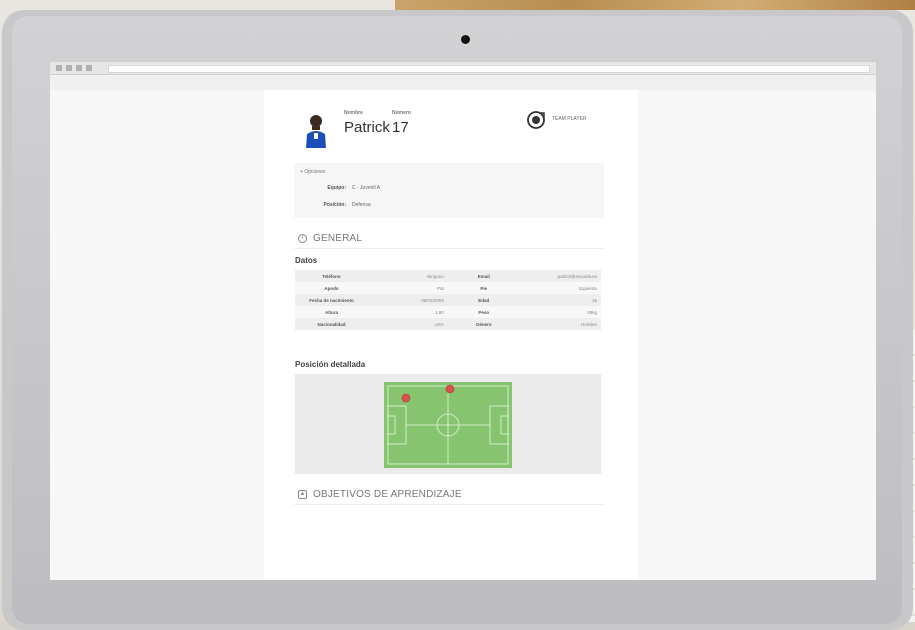 This screenshot has height=630, width=915. I want to click on table-row: Altura 1.80 Peso 68kg, so click(448, 312).